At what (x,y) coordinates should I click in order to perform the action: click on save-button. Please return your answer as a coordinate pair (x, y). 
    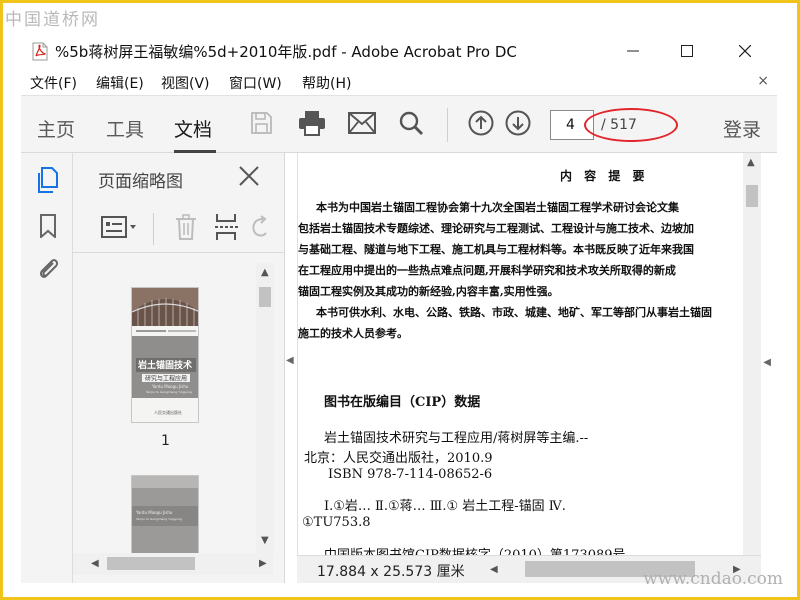
    Looking at the image, I should click on (261, 125).